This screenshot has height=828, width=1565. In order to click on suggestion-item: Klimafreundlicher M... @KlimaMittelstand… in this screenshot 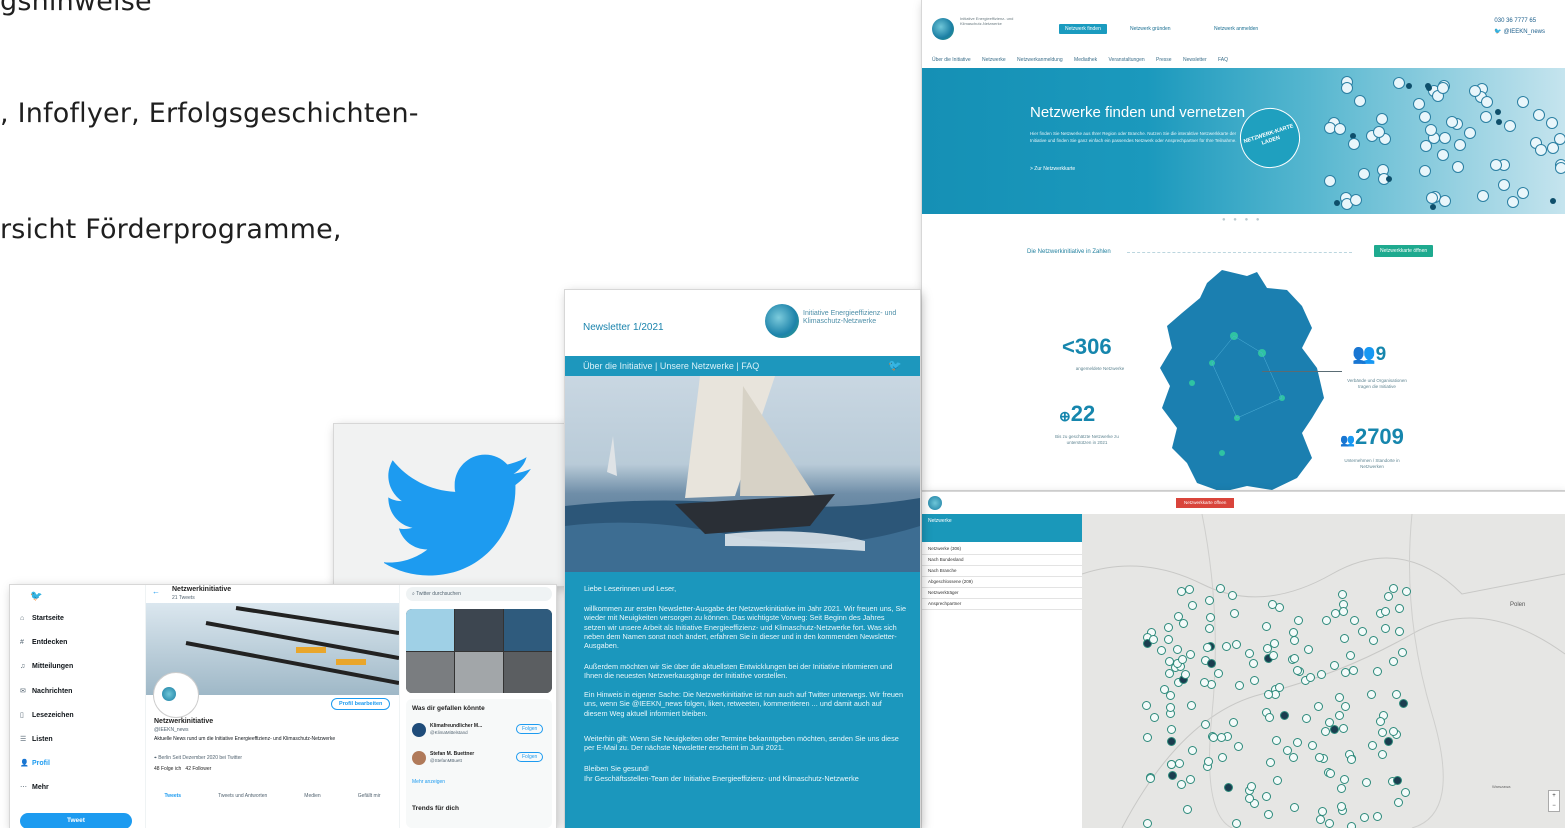, I will do `click(482, 731)`.